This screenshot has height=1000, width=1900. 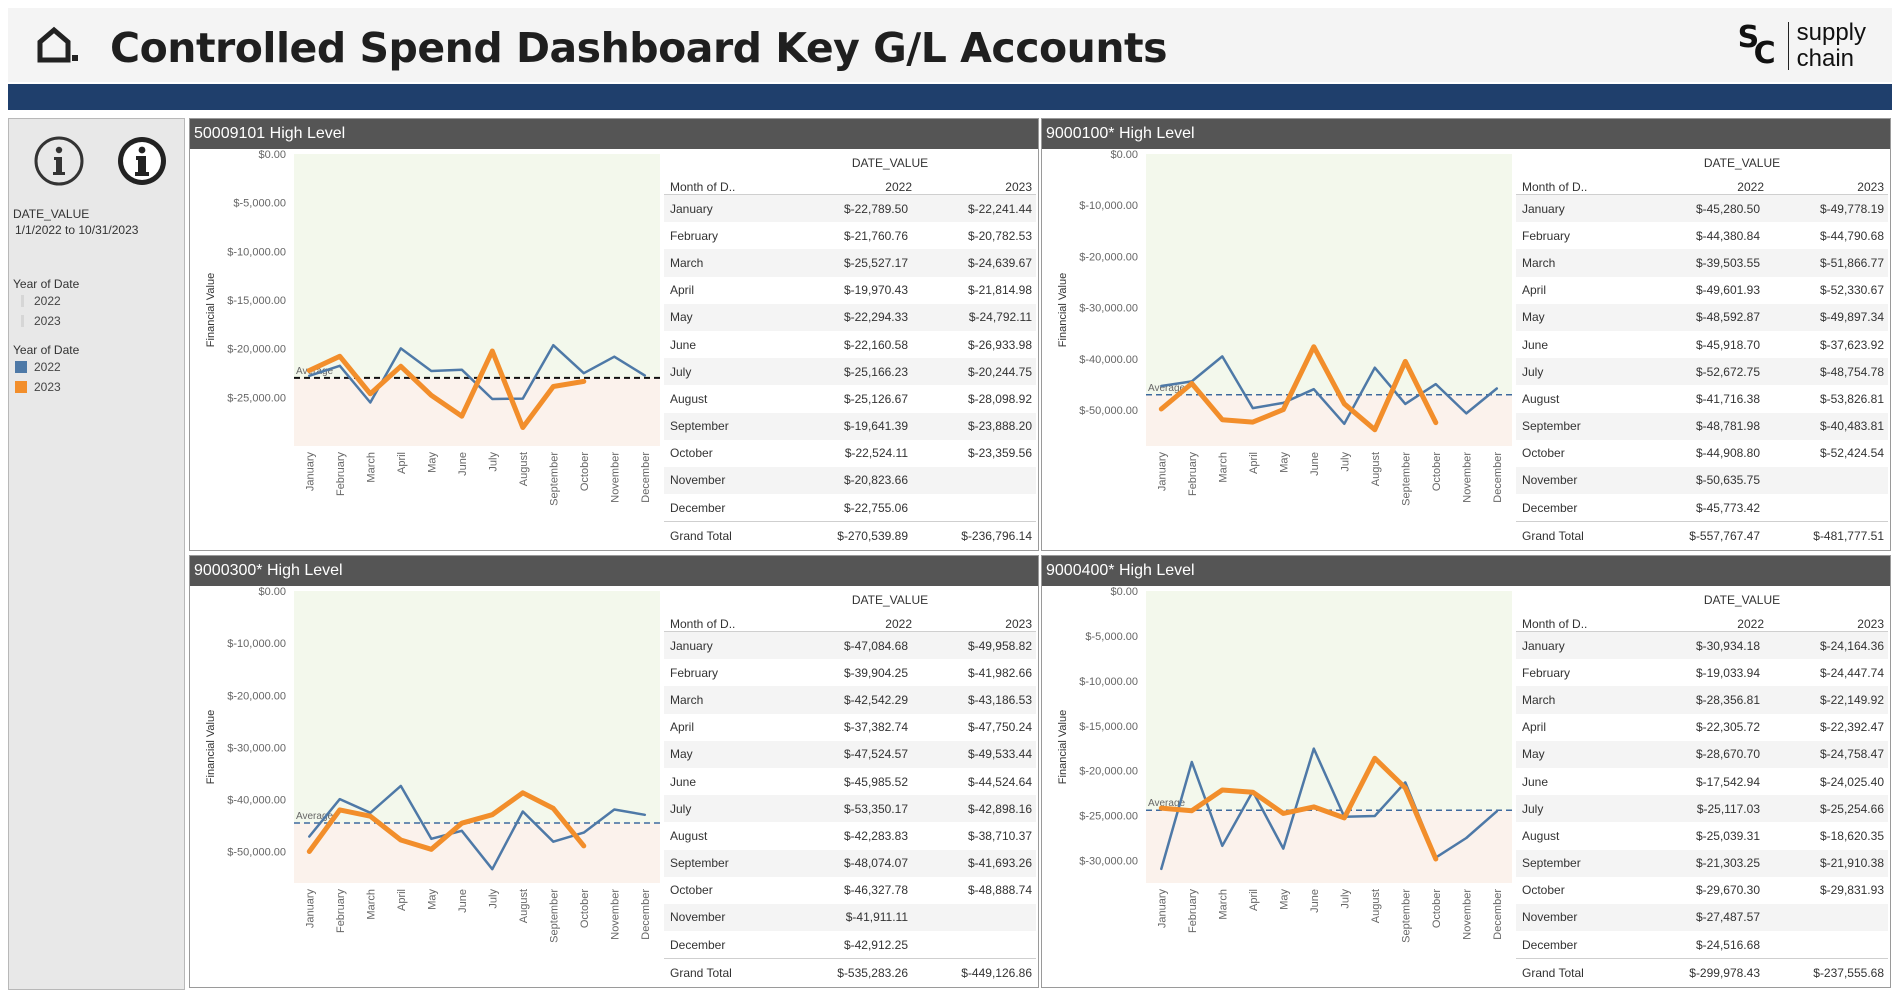 What do you see at coordinates (850, 209) in the screenshot?
I see `table-row: January $-22,789.50 $-22,241.44` at bounding box center [850, 209].